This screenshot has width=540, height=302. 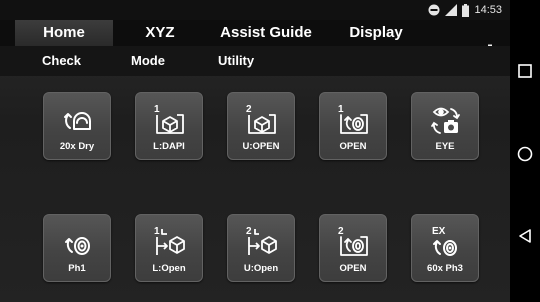 What do you see at coordinates (445, 120) in the screenshot?
I see `eye-camera-icon` at bounding box center [445, 120].